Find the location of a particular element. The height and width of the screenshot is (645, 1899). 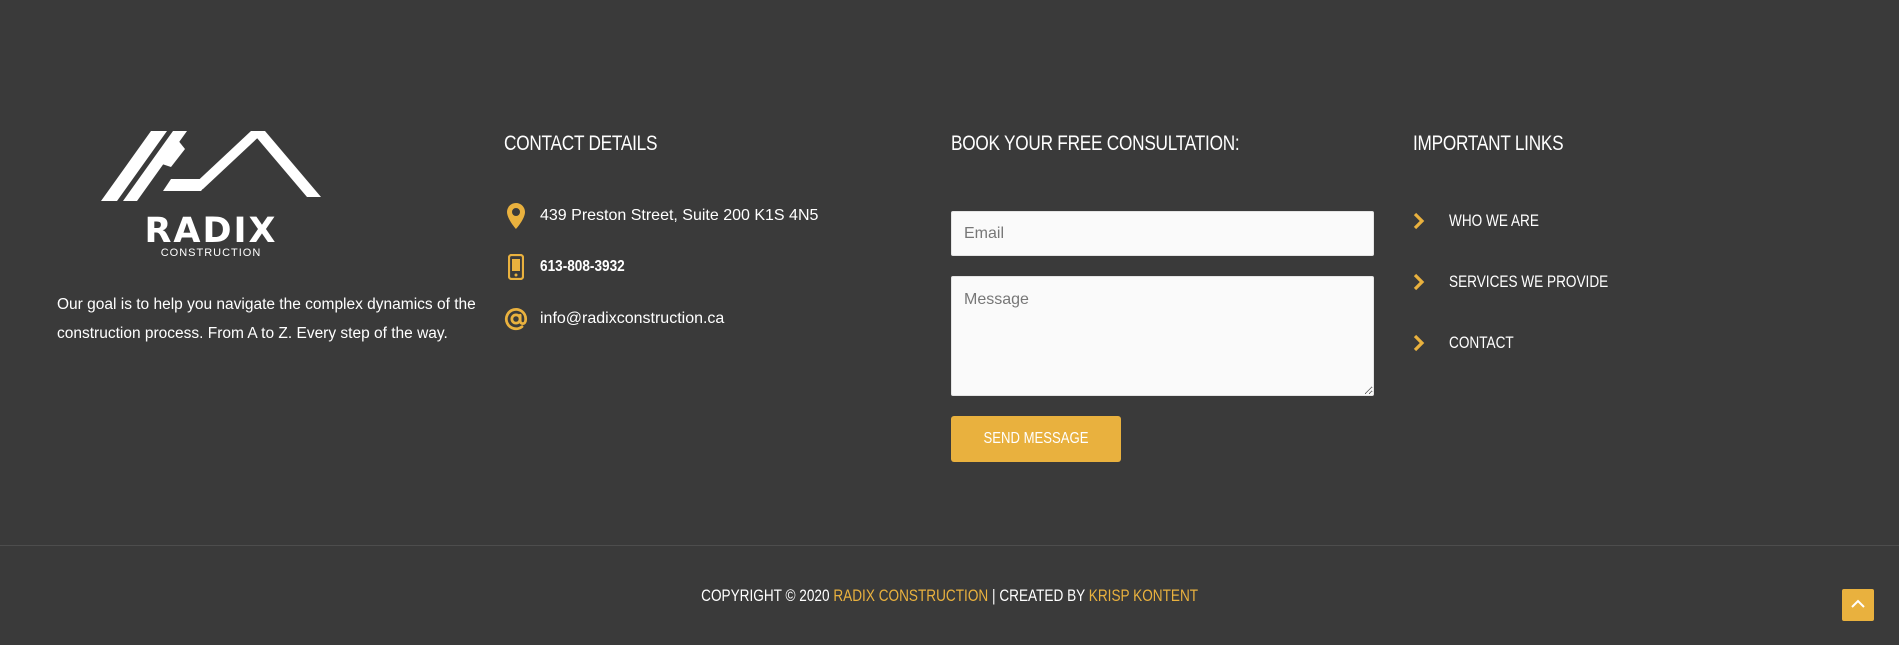

scroll-to-top-button is located at coordinates (1858, 605).